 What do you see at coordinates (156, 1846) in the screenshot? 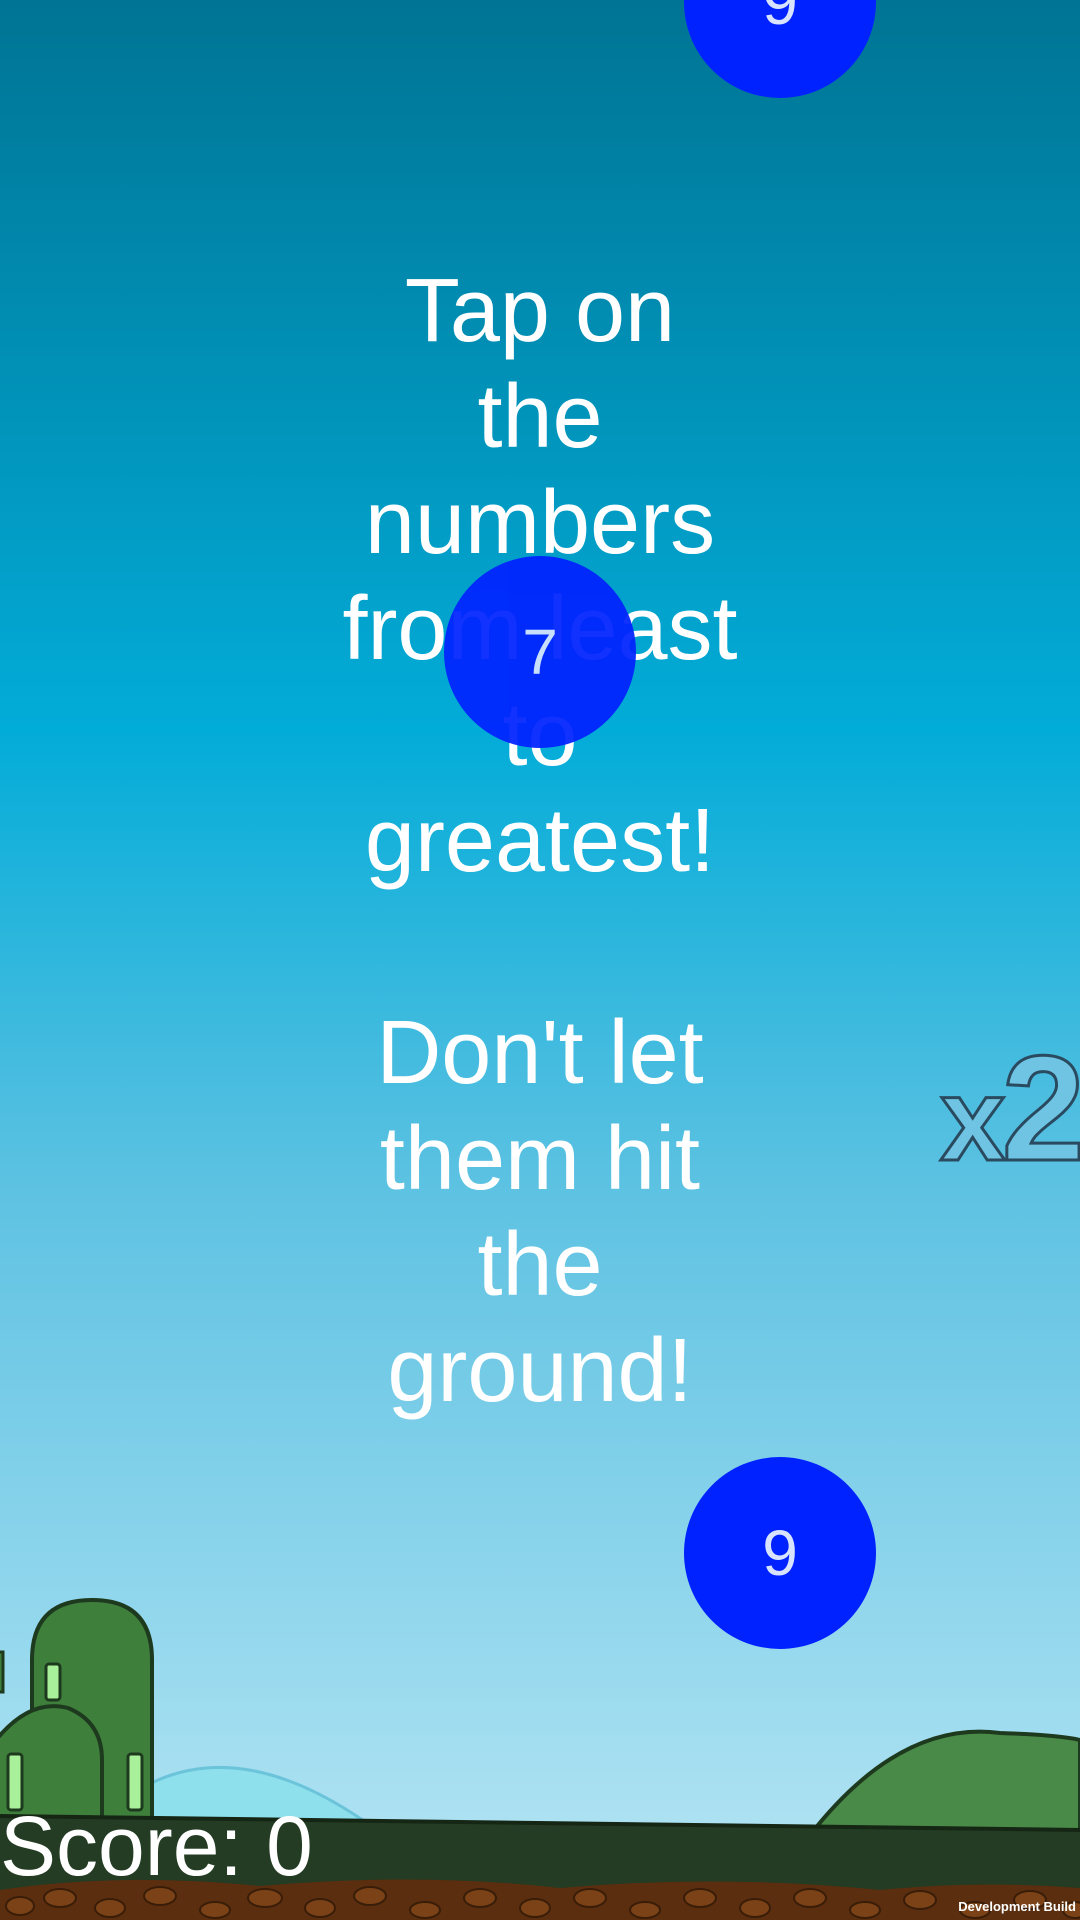
I see `score-label: Score: 0` at bounding box center [156, 1846].